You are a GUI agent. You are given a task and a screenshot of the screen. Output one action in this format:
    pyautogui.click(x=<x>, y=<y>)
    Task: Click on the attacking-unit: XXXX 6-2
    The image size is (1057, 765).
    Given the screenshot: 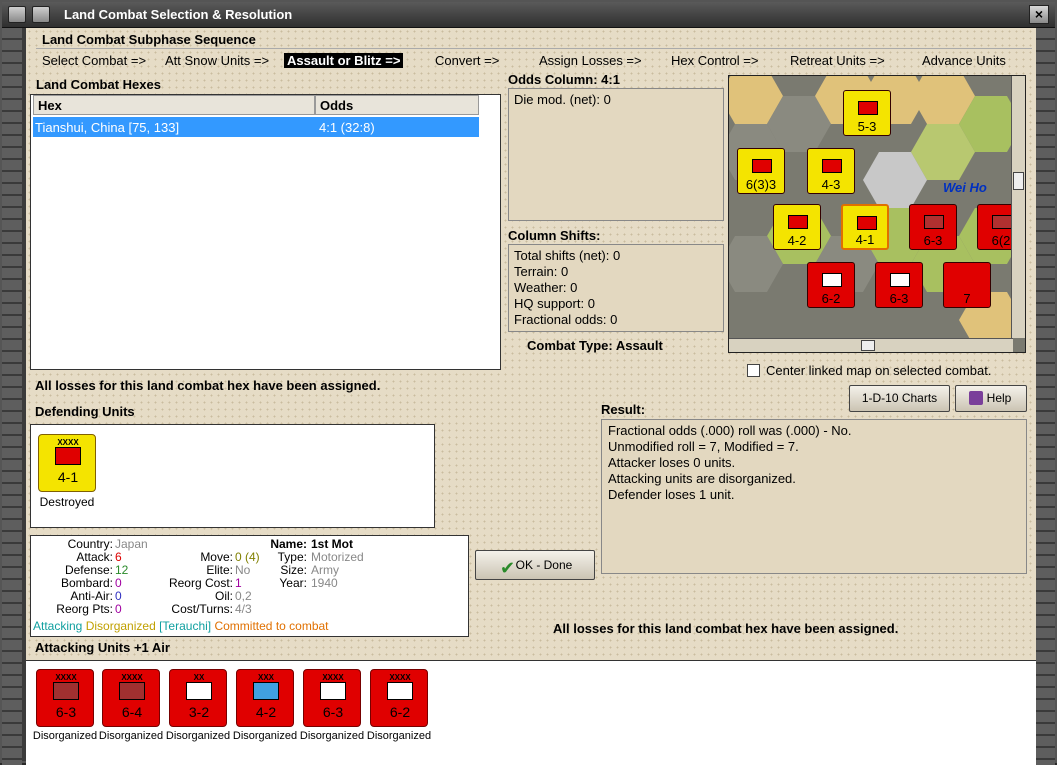 What is the action you would take?
    pyautogui.click(x=399, y=698)
    